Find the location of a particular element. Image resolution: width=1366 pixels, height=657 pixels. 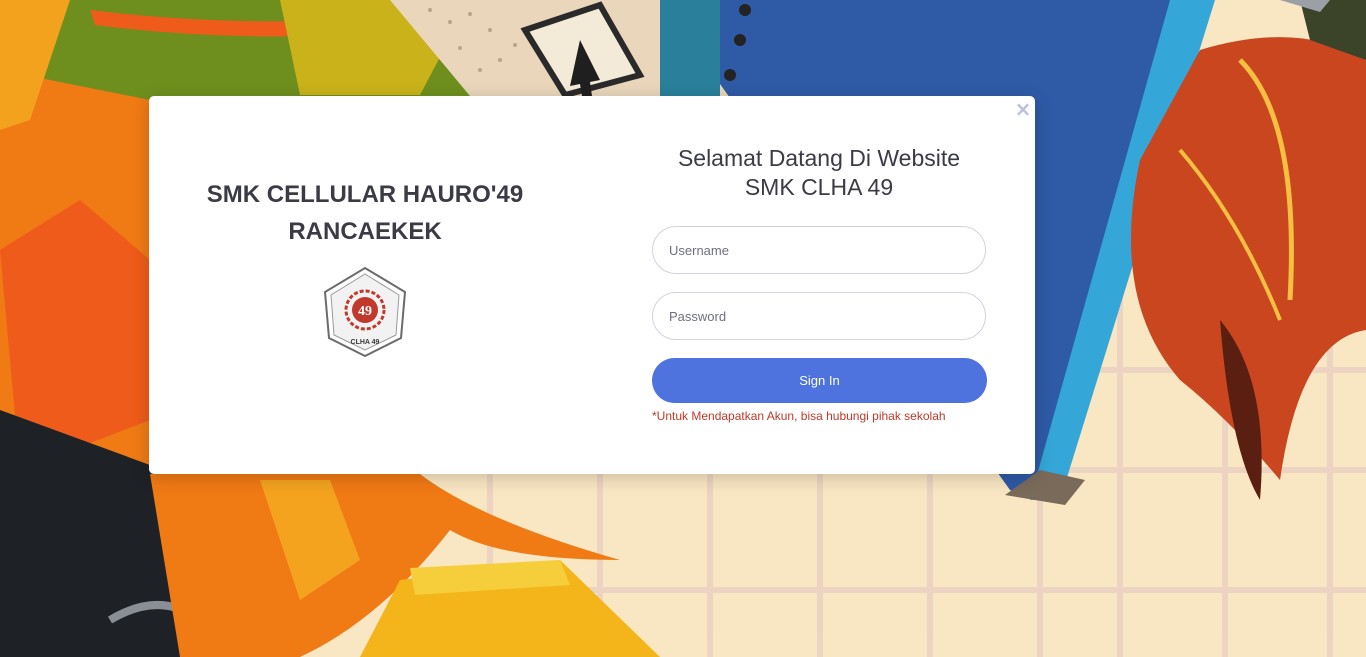

logo-number: 49 is located at coordinates (365, 311).